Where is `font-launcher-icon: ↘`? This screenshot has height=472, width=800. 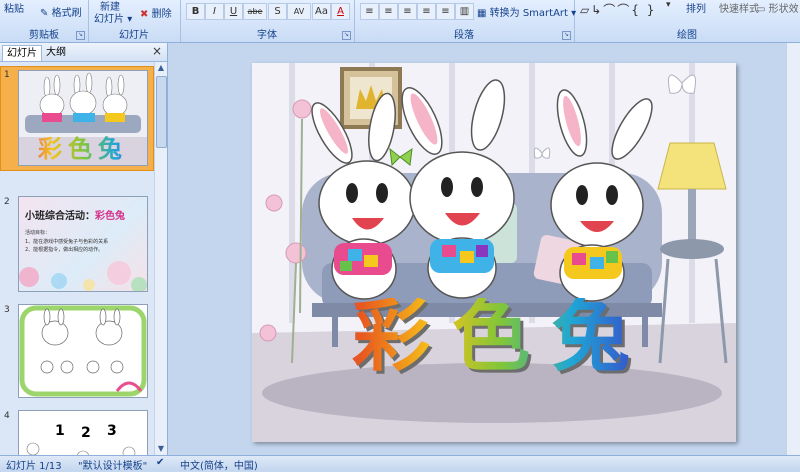
font-launcher-icon: ↘ is located at coordinates (346, 35).